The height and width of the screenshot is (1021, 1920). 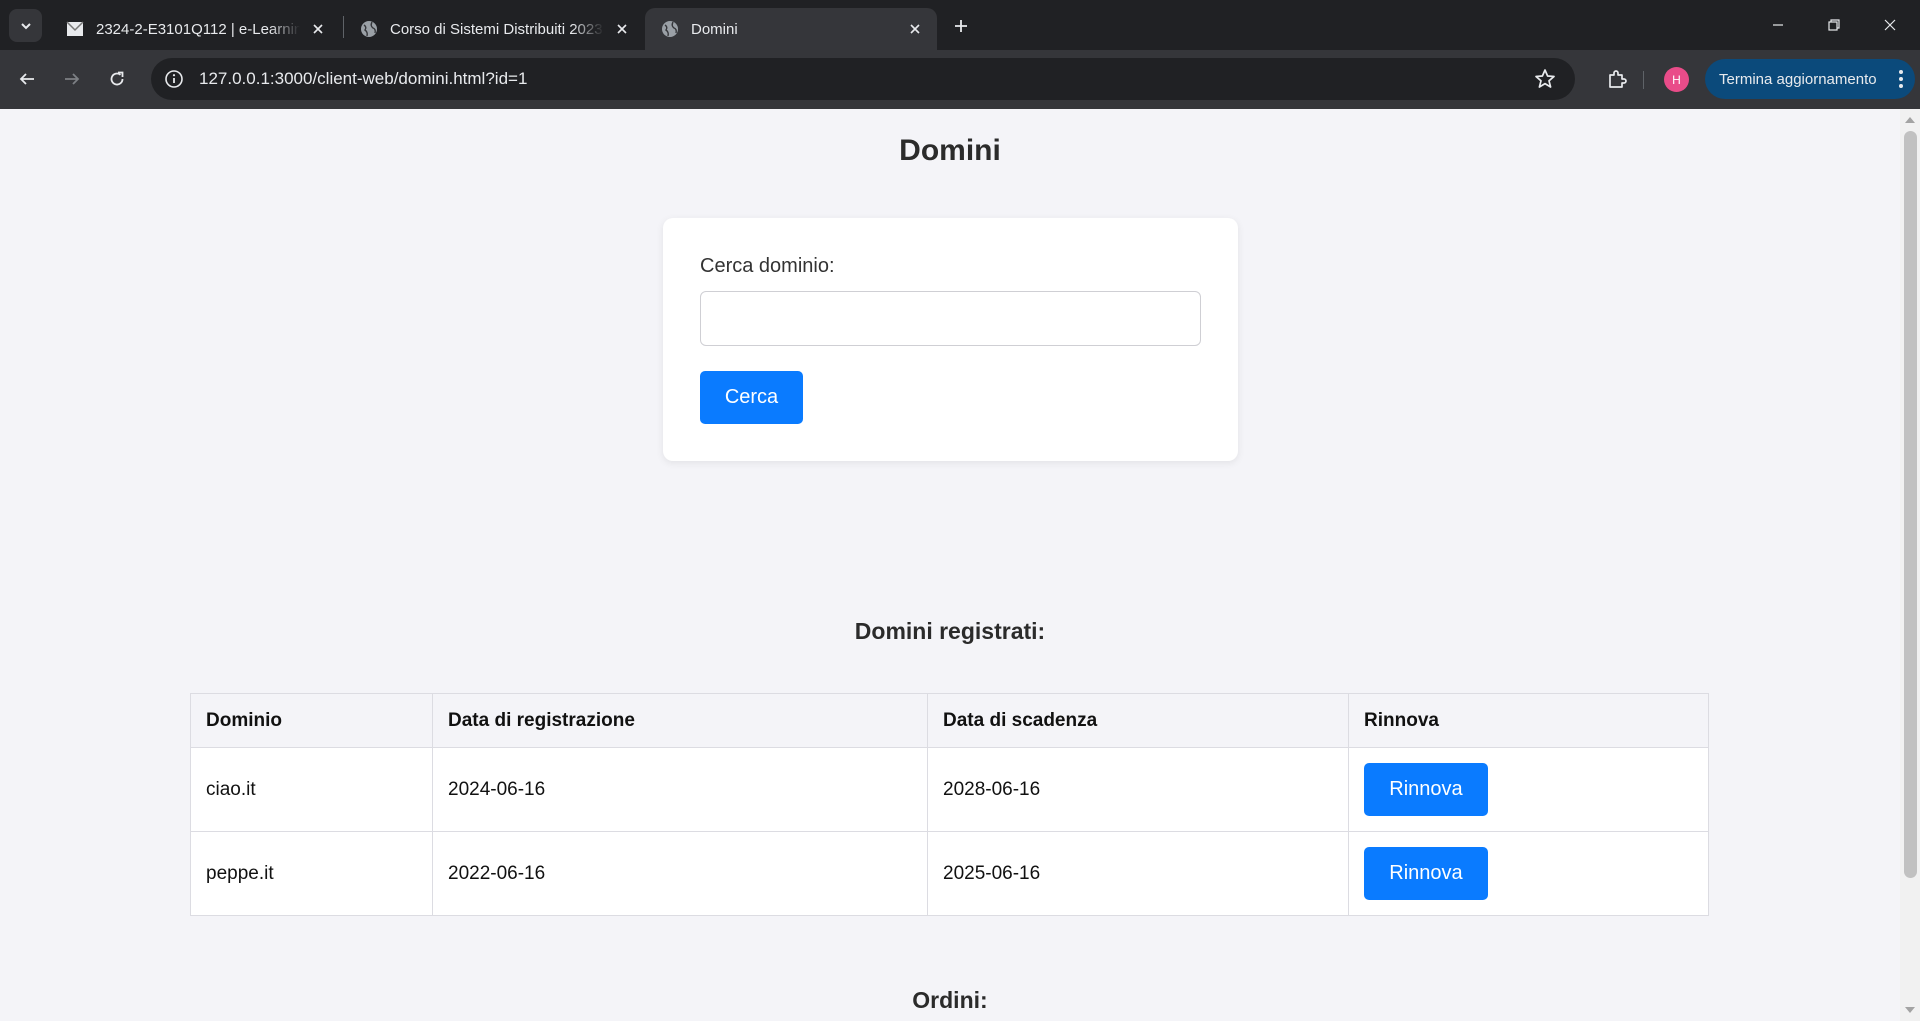 I want to click on table-row: peppe.it 2022-06-16 2025-06-16 Rinnova, so click(x=949, y=873).